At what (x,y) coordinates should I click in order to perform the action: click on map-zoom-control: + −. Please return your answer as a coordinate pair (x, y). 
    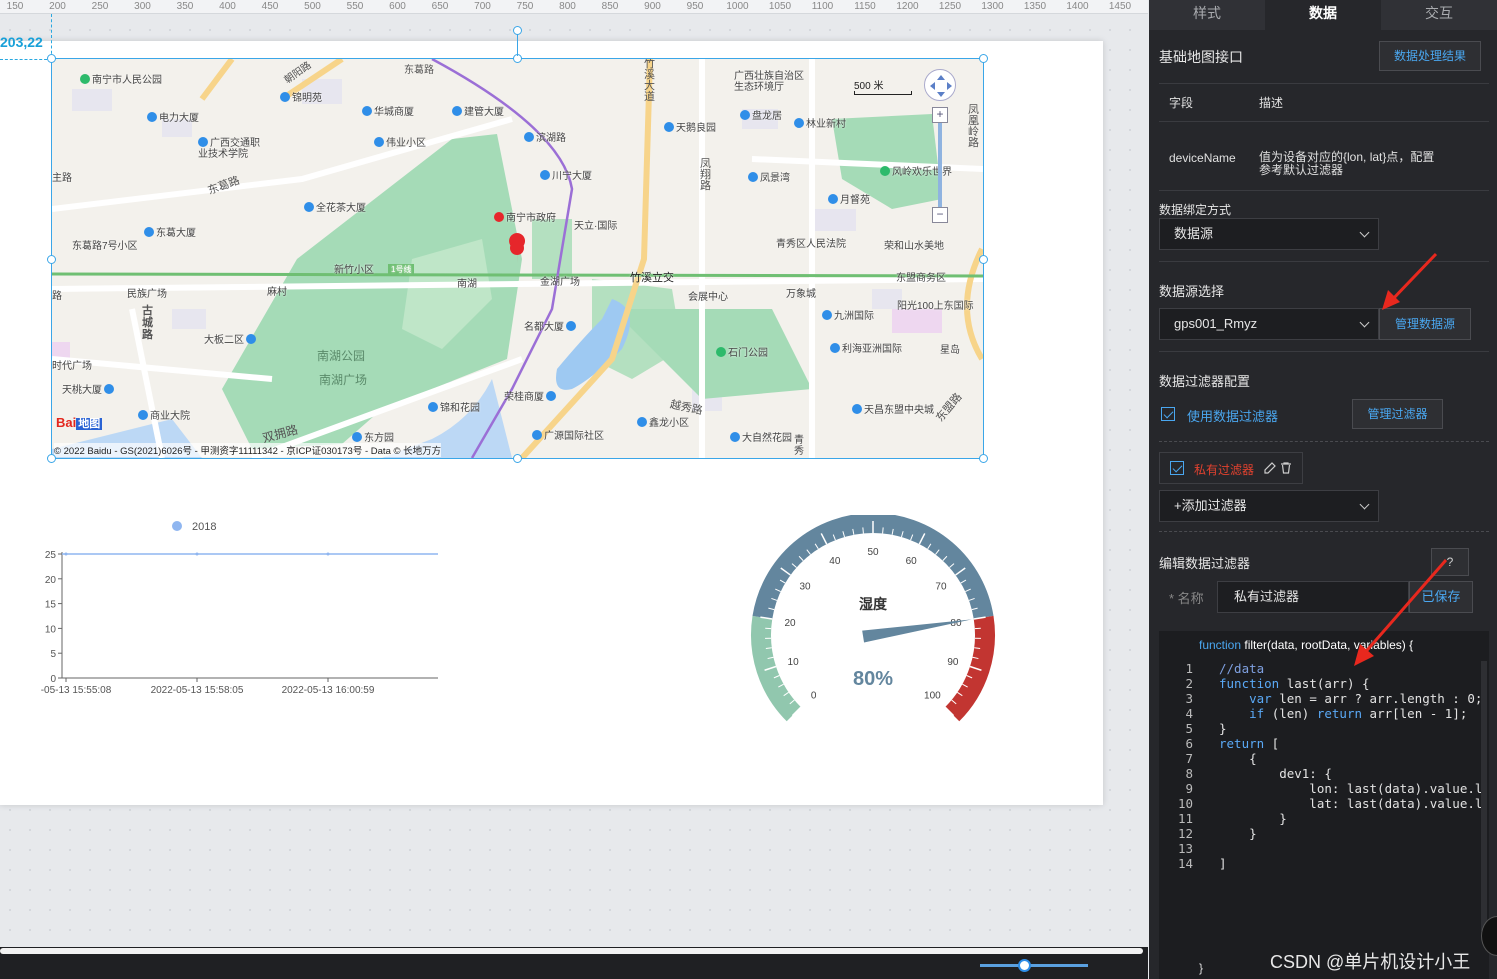
    Looking at the image, I should click on (940, 166).